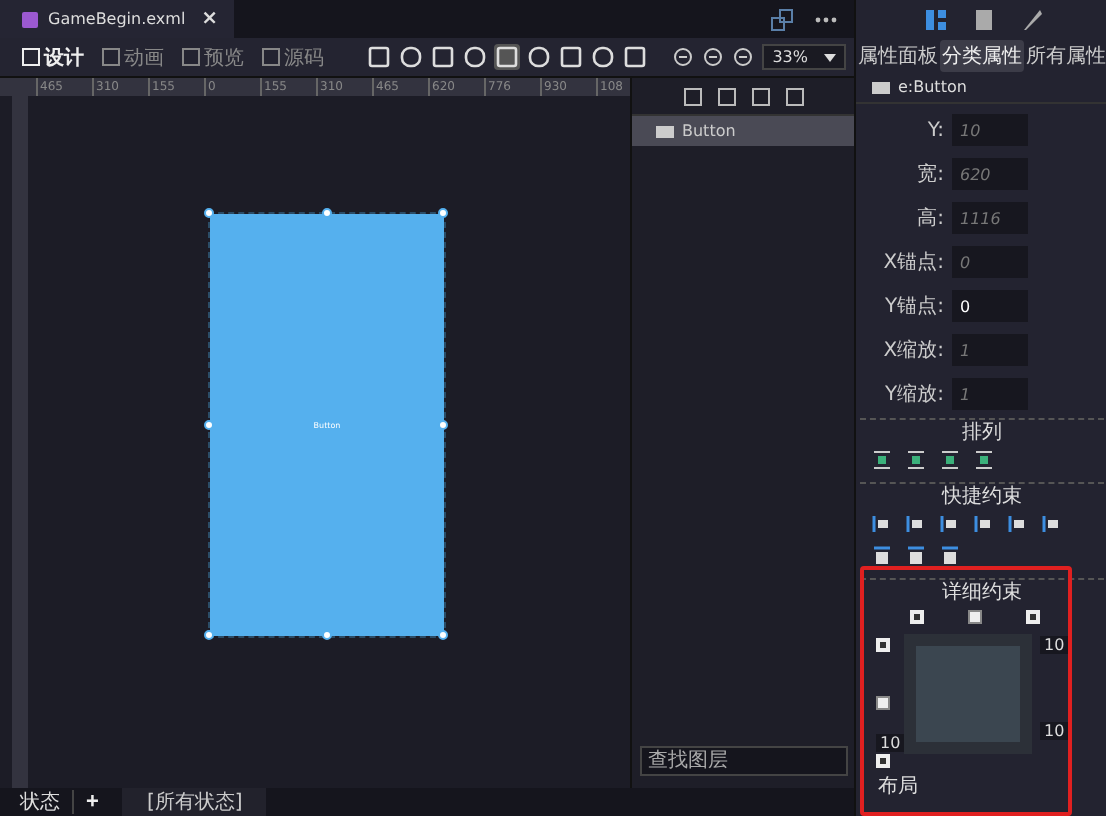 This screenshot has height=816, width=1106. What do you see at coordinates (881, 87) in the screenshot?
I see `element-icon` at bounding box center [881, 87].